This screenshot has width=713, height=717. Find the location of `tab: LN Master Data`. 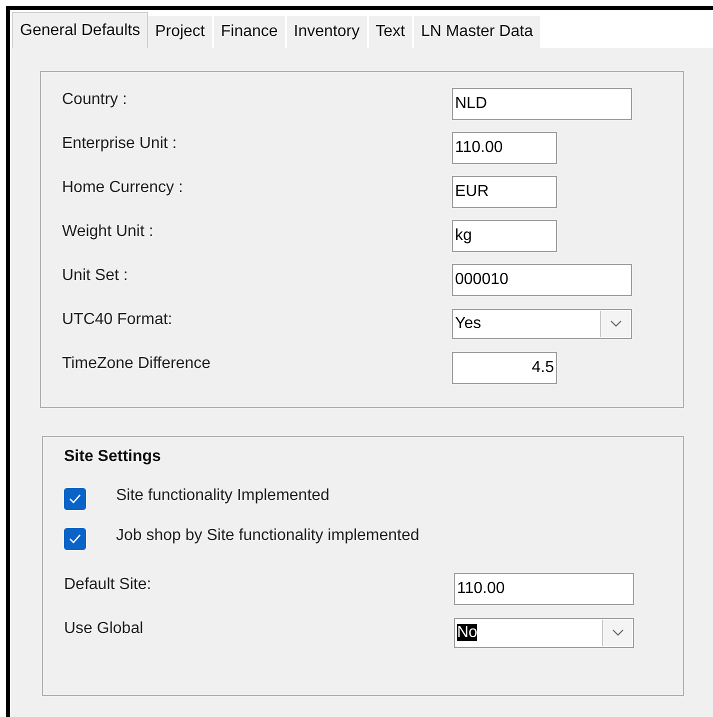

tab: LN Master Data is located at coordinates (478, 32).